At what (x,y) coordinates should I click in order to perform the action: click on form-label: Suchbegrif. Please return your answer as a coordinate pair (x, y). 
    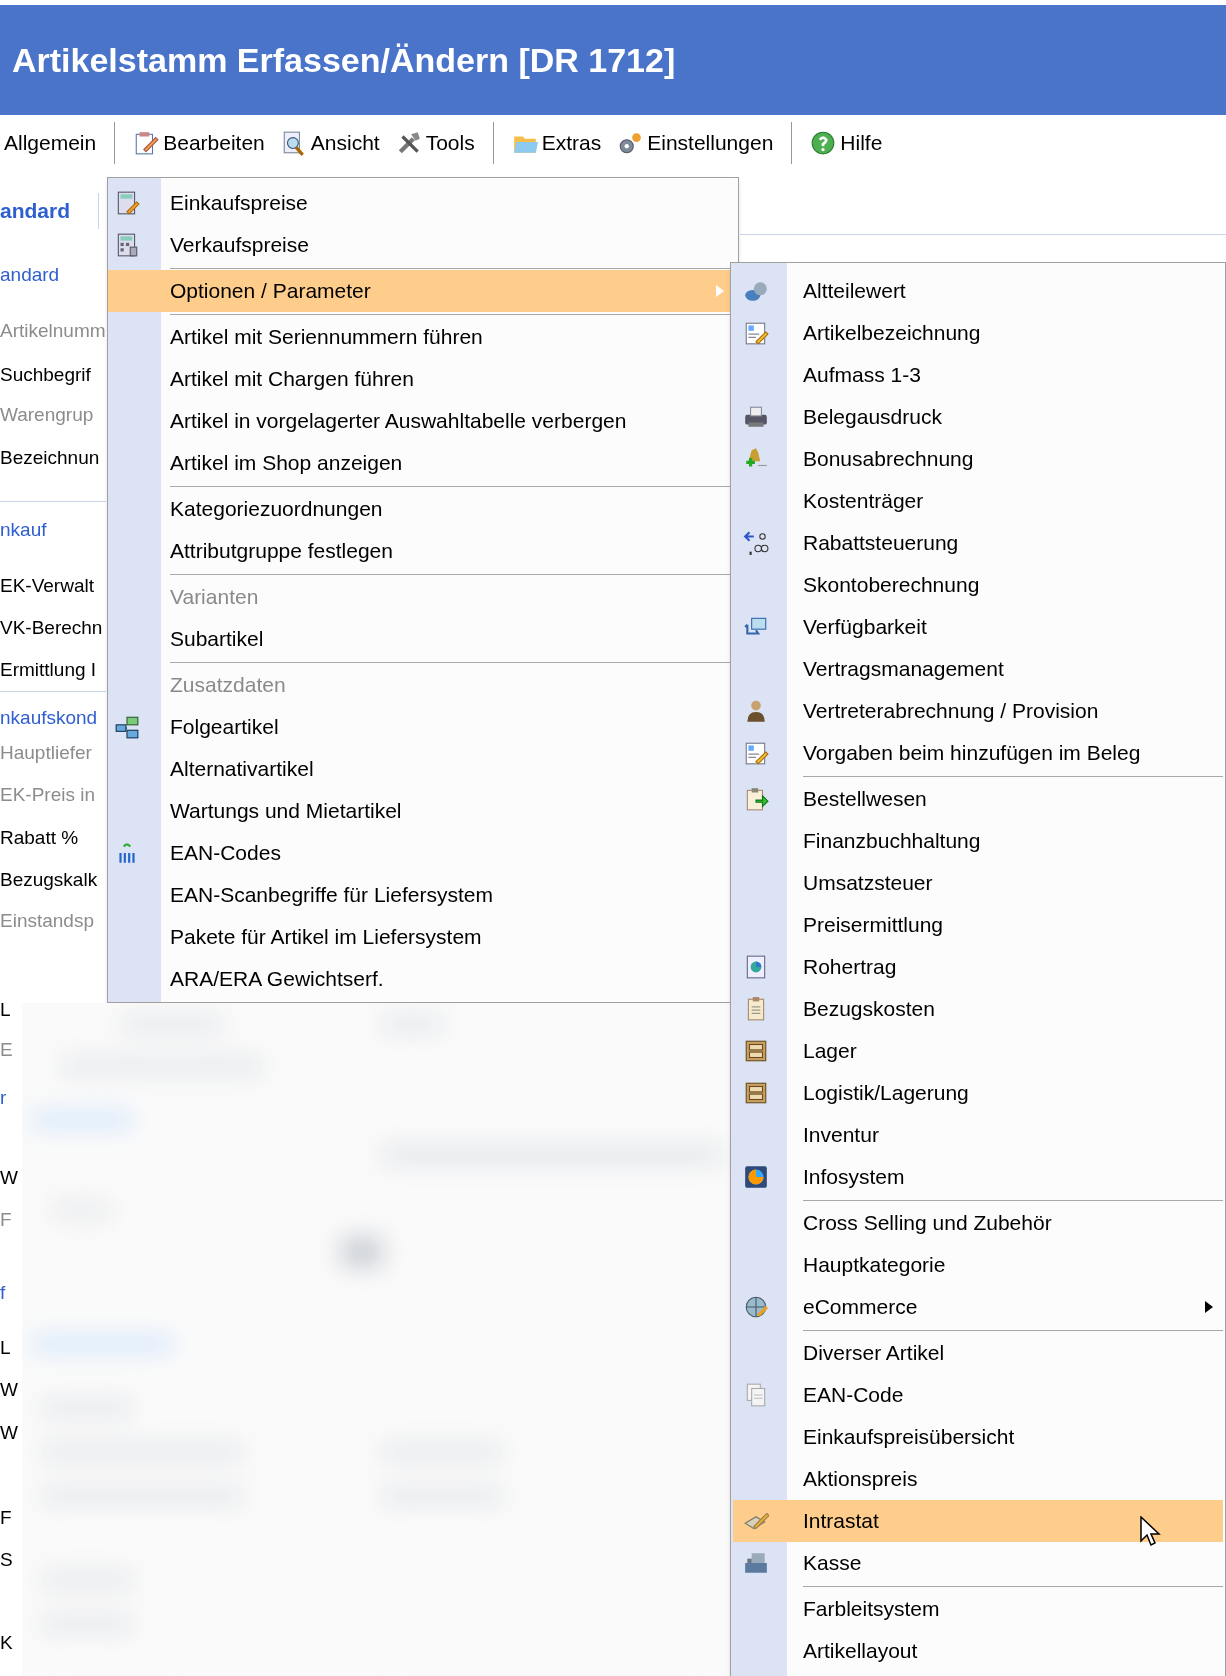
    Looking at the image, I should click on (45, 375).